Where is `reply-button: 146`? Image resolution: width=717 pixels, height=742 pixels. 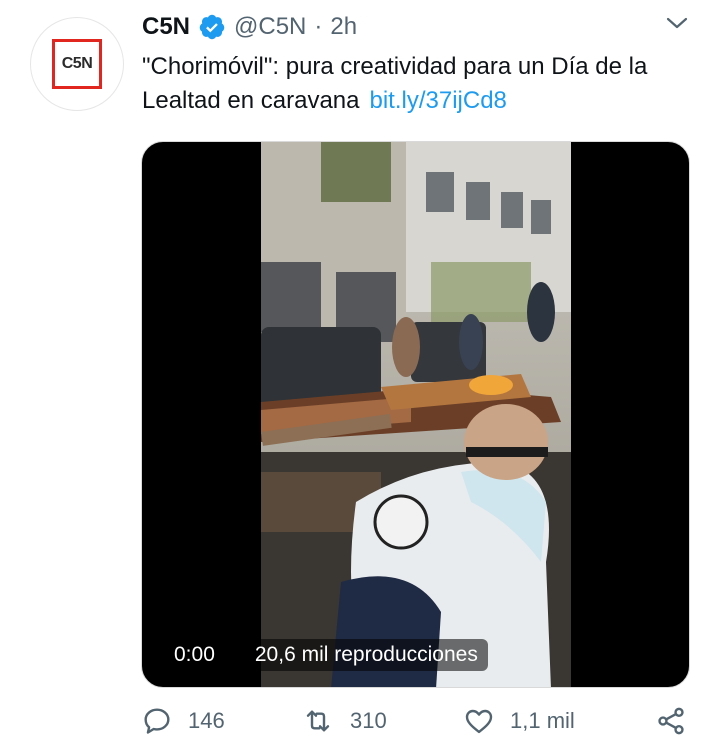
reply-button: 146 is located at coordinates (182, 721).